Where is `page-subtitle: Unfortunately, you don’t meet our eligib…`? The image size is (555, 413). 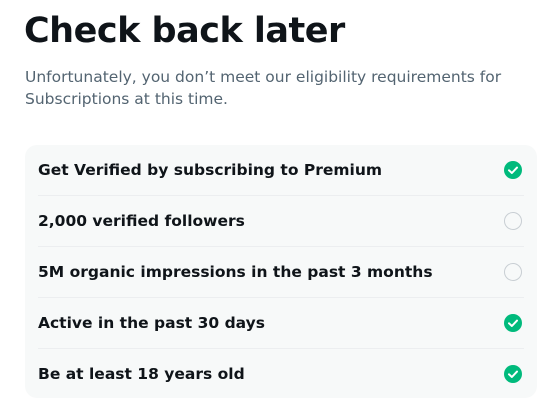 page-subtitle: Unfortunately, you don’t meet our eligib… is located at coordinates (263, 88).